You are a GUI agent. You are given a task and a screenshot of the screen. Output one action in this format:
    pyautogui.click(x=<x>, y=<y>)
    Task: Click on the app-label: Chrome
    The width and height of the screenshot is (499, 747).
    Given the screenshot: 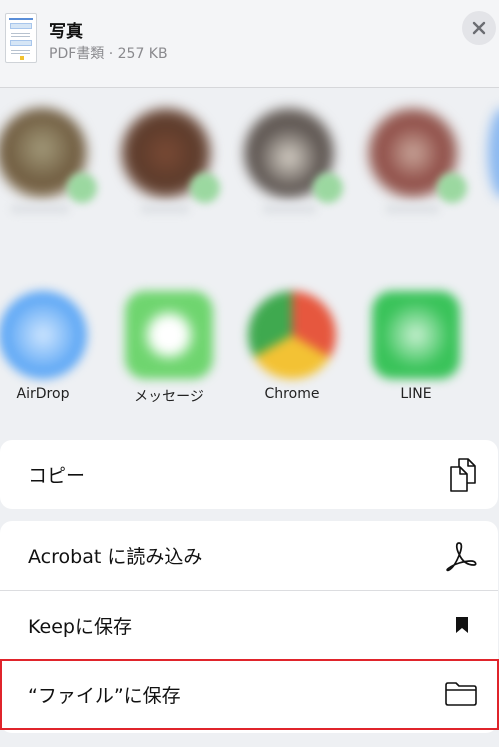 What is the action you would take?
    pyautogui.click(x=292, y=394)
    